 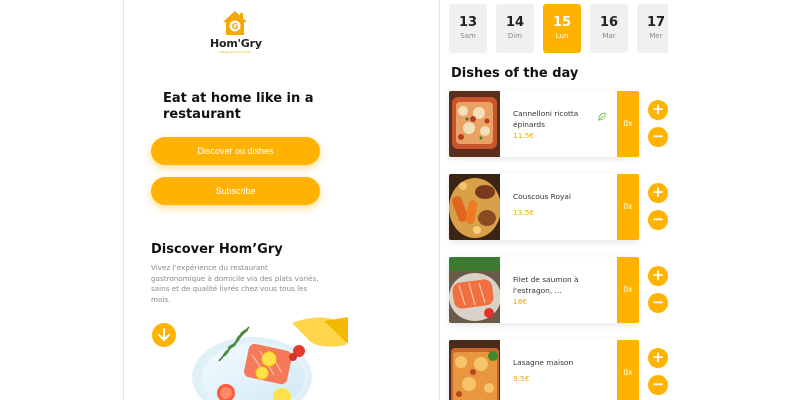 I want to click on scroll-down-button, so click(x=164, y=335).